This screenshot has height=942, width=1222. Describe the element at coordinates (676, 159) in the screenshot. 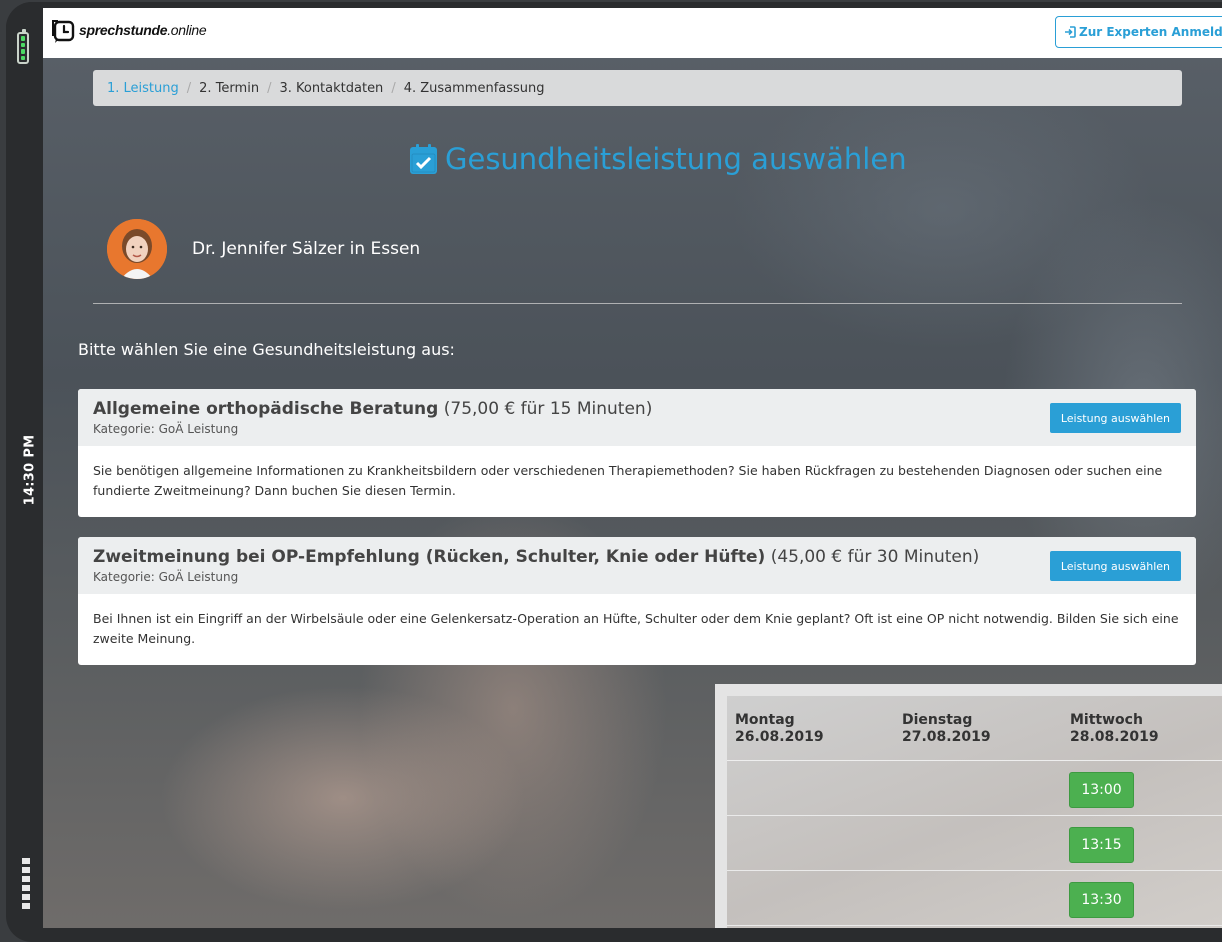

I see `page-title-text: Gesundheitsleistung auswählen` at that location.